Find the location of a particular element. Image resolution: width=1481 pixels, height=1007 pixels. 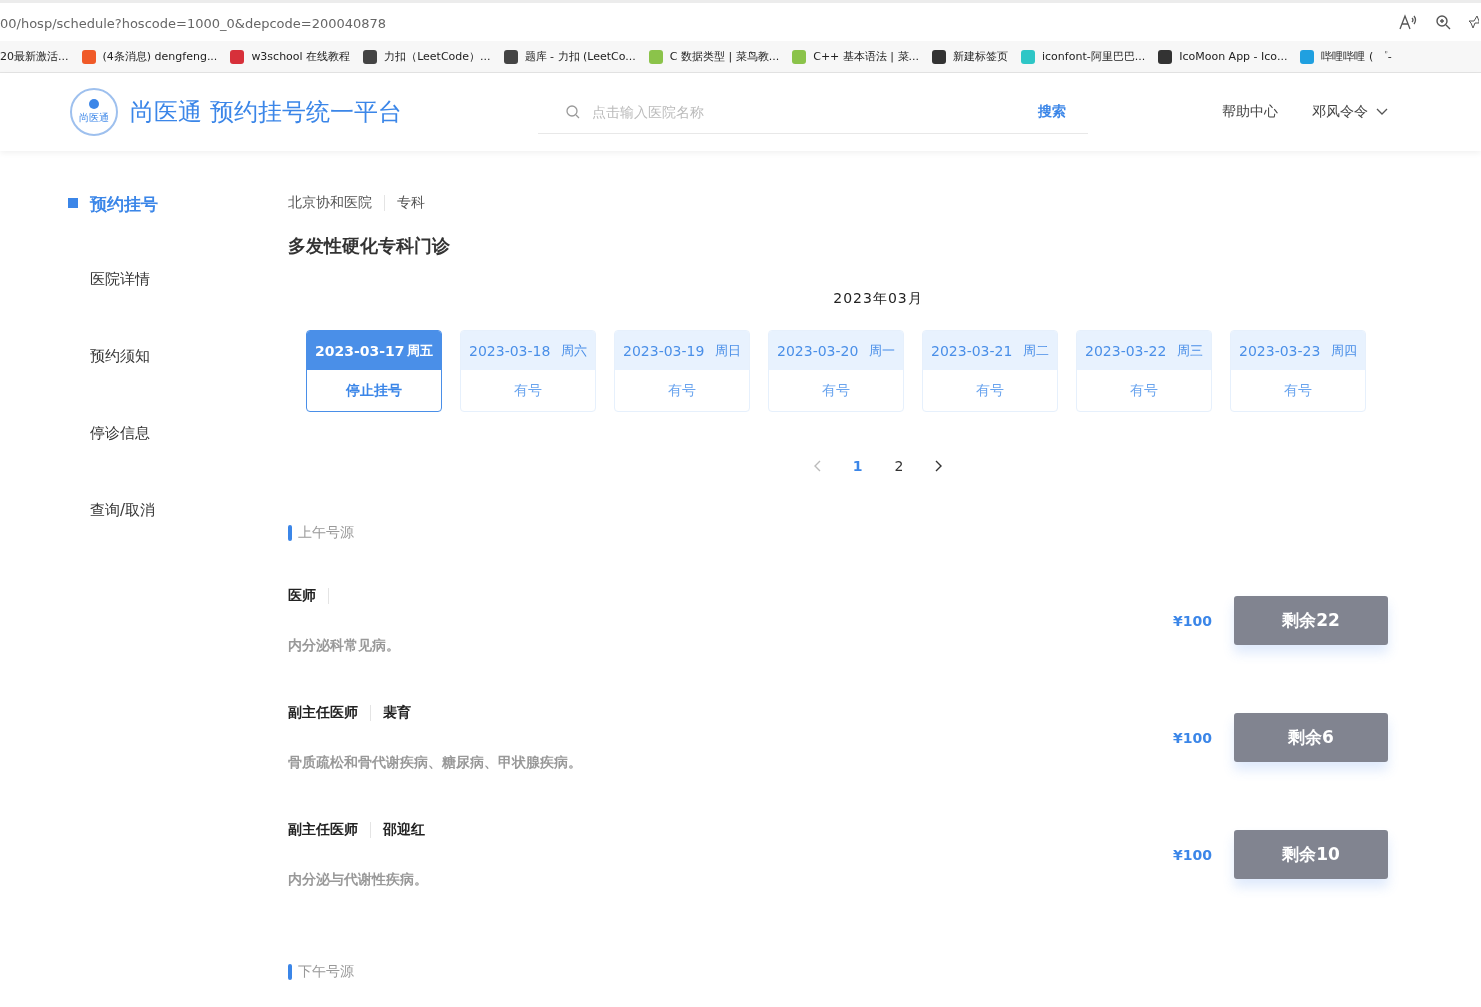

section-title: 下午号源 is located at coordinates (326, 972).